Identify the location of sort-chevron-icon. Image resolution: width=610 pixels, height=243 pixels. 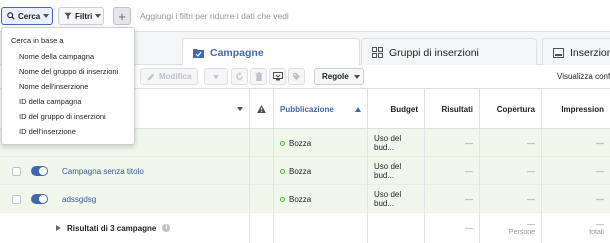
(240, 109).